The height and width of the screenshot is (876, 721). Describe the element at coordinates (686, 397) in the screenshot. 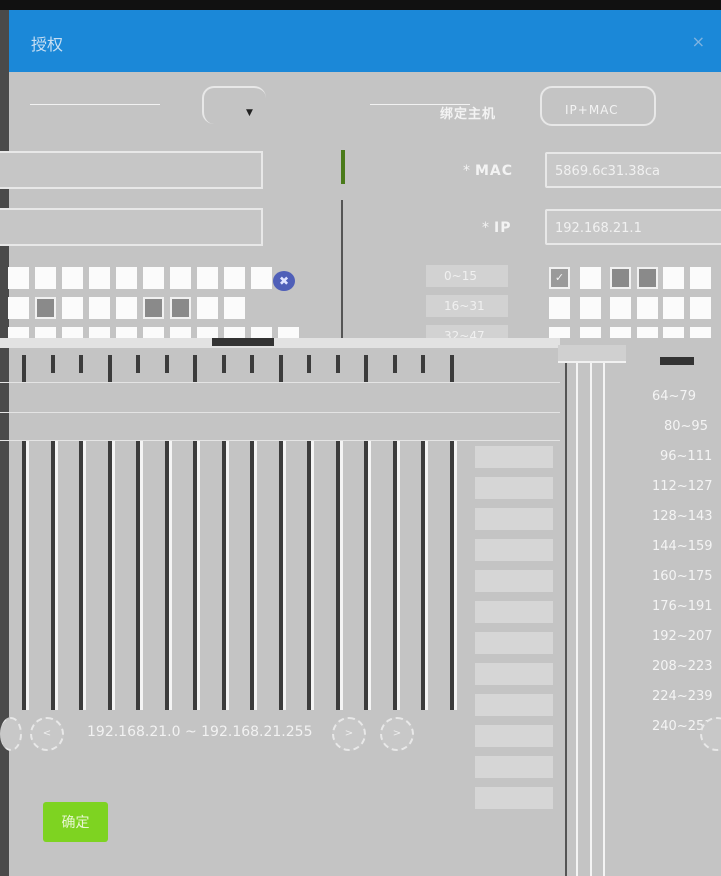

I see `range-list-item: 64~79` at that location.